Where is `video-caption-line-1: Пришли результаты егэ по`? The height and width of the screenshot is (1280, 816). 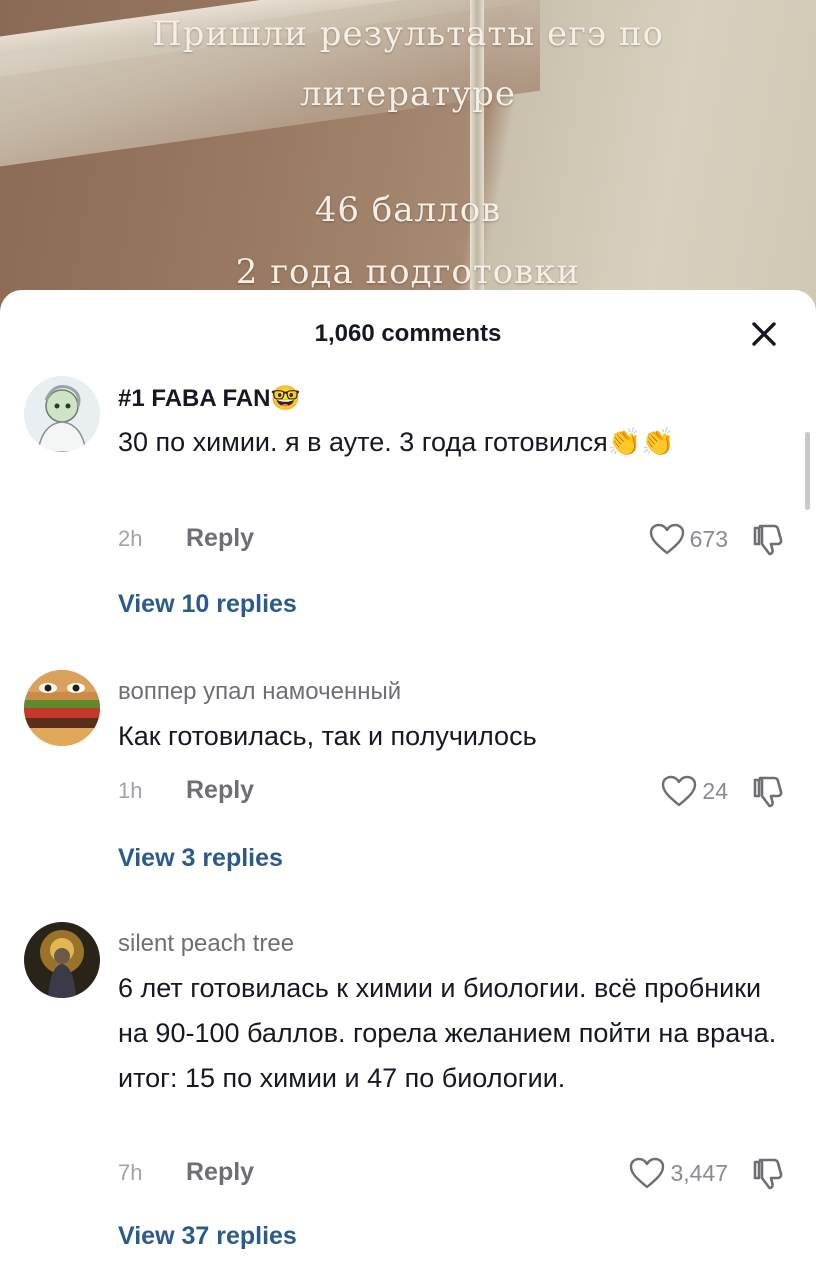 video-caption-line-1: Пришли результаты егэ по is located at coordinates (408, 34).